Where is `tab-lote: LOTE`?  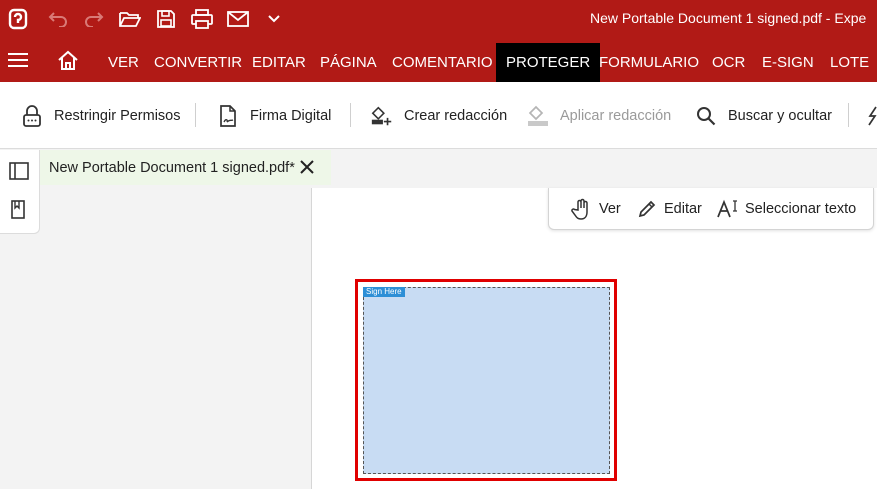 tab-lote: LOTE is located at coordinates (849, 62).